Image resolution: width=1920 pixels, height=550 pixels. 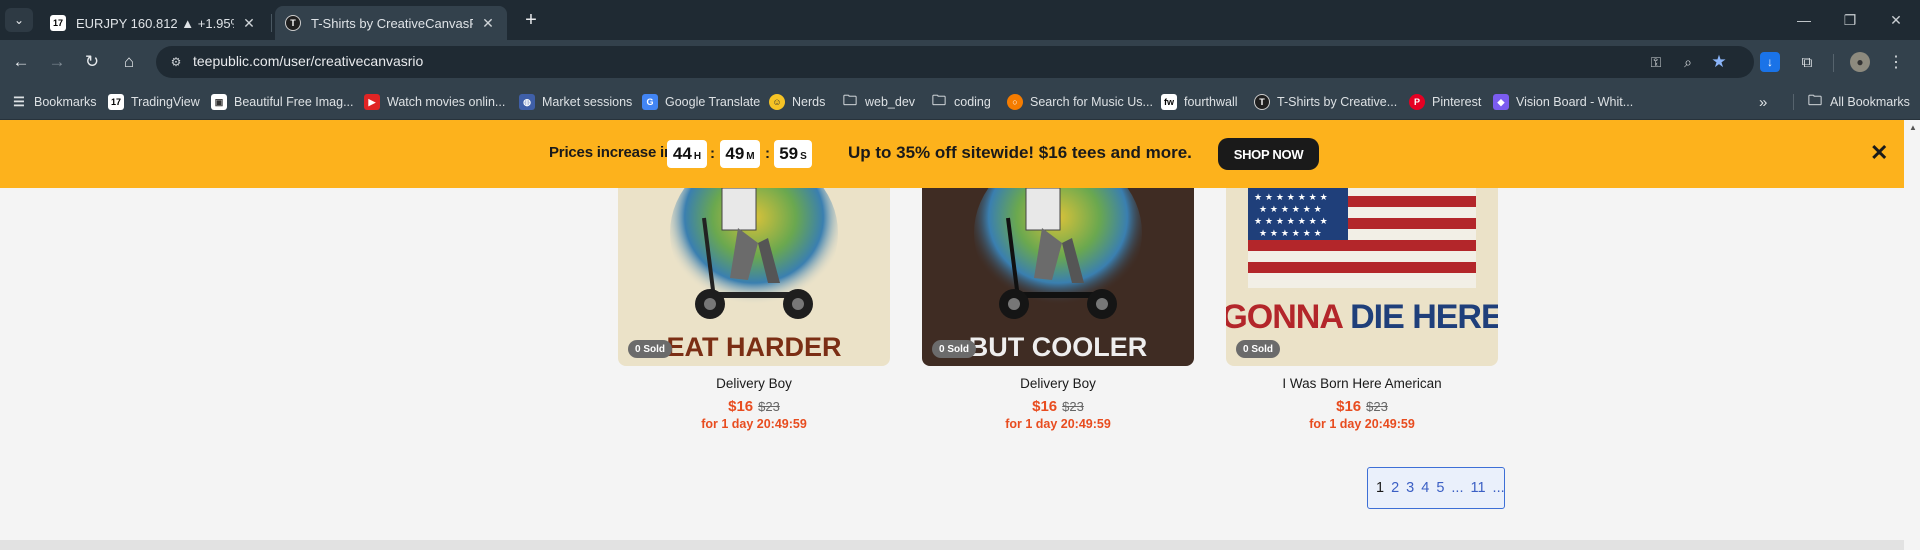 What do you see at coordinates (92, 62) in the screenshot?
I see `reload-button: ↻` at bounding box center [92, 62].